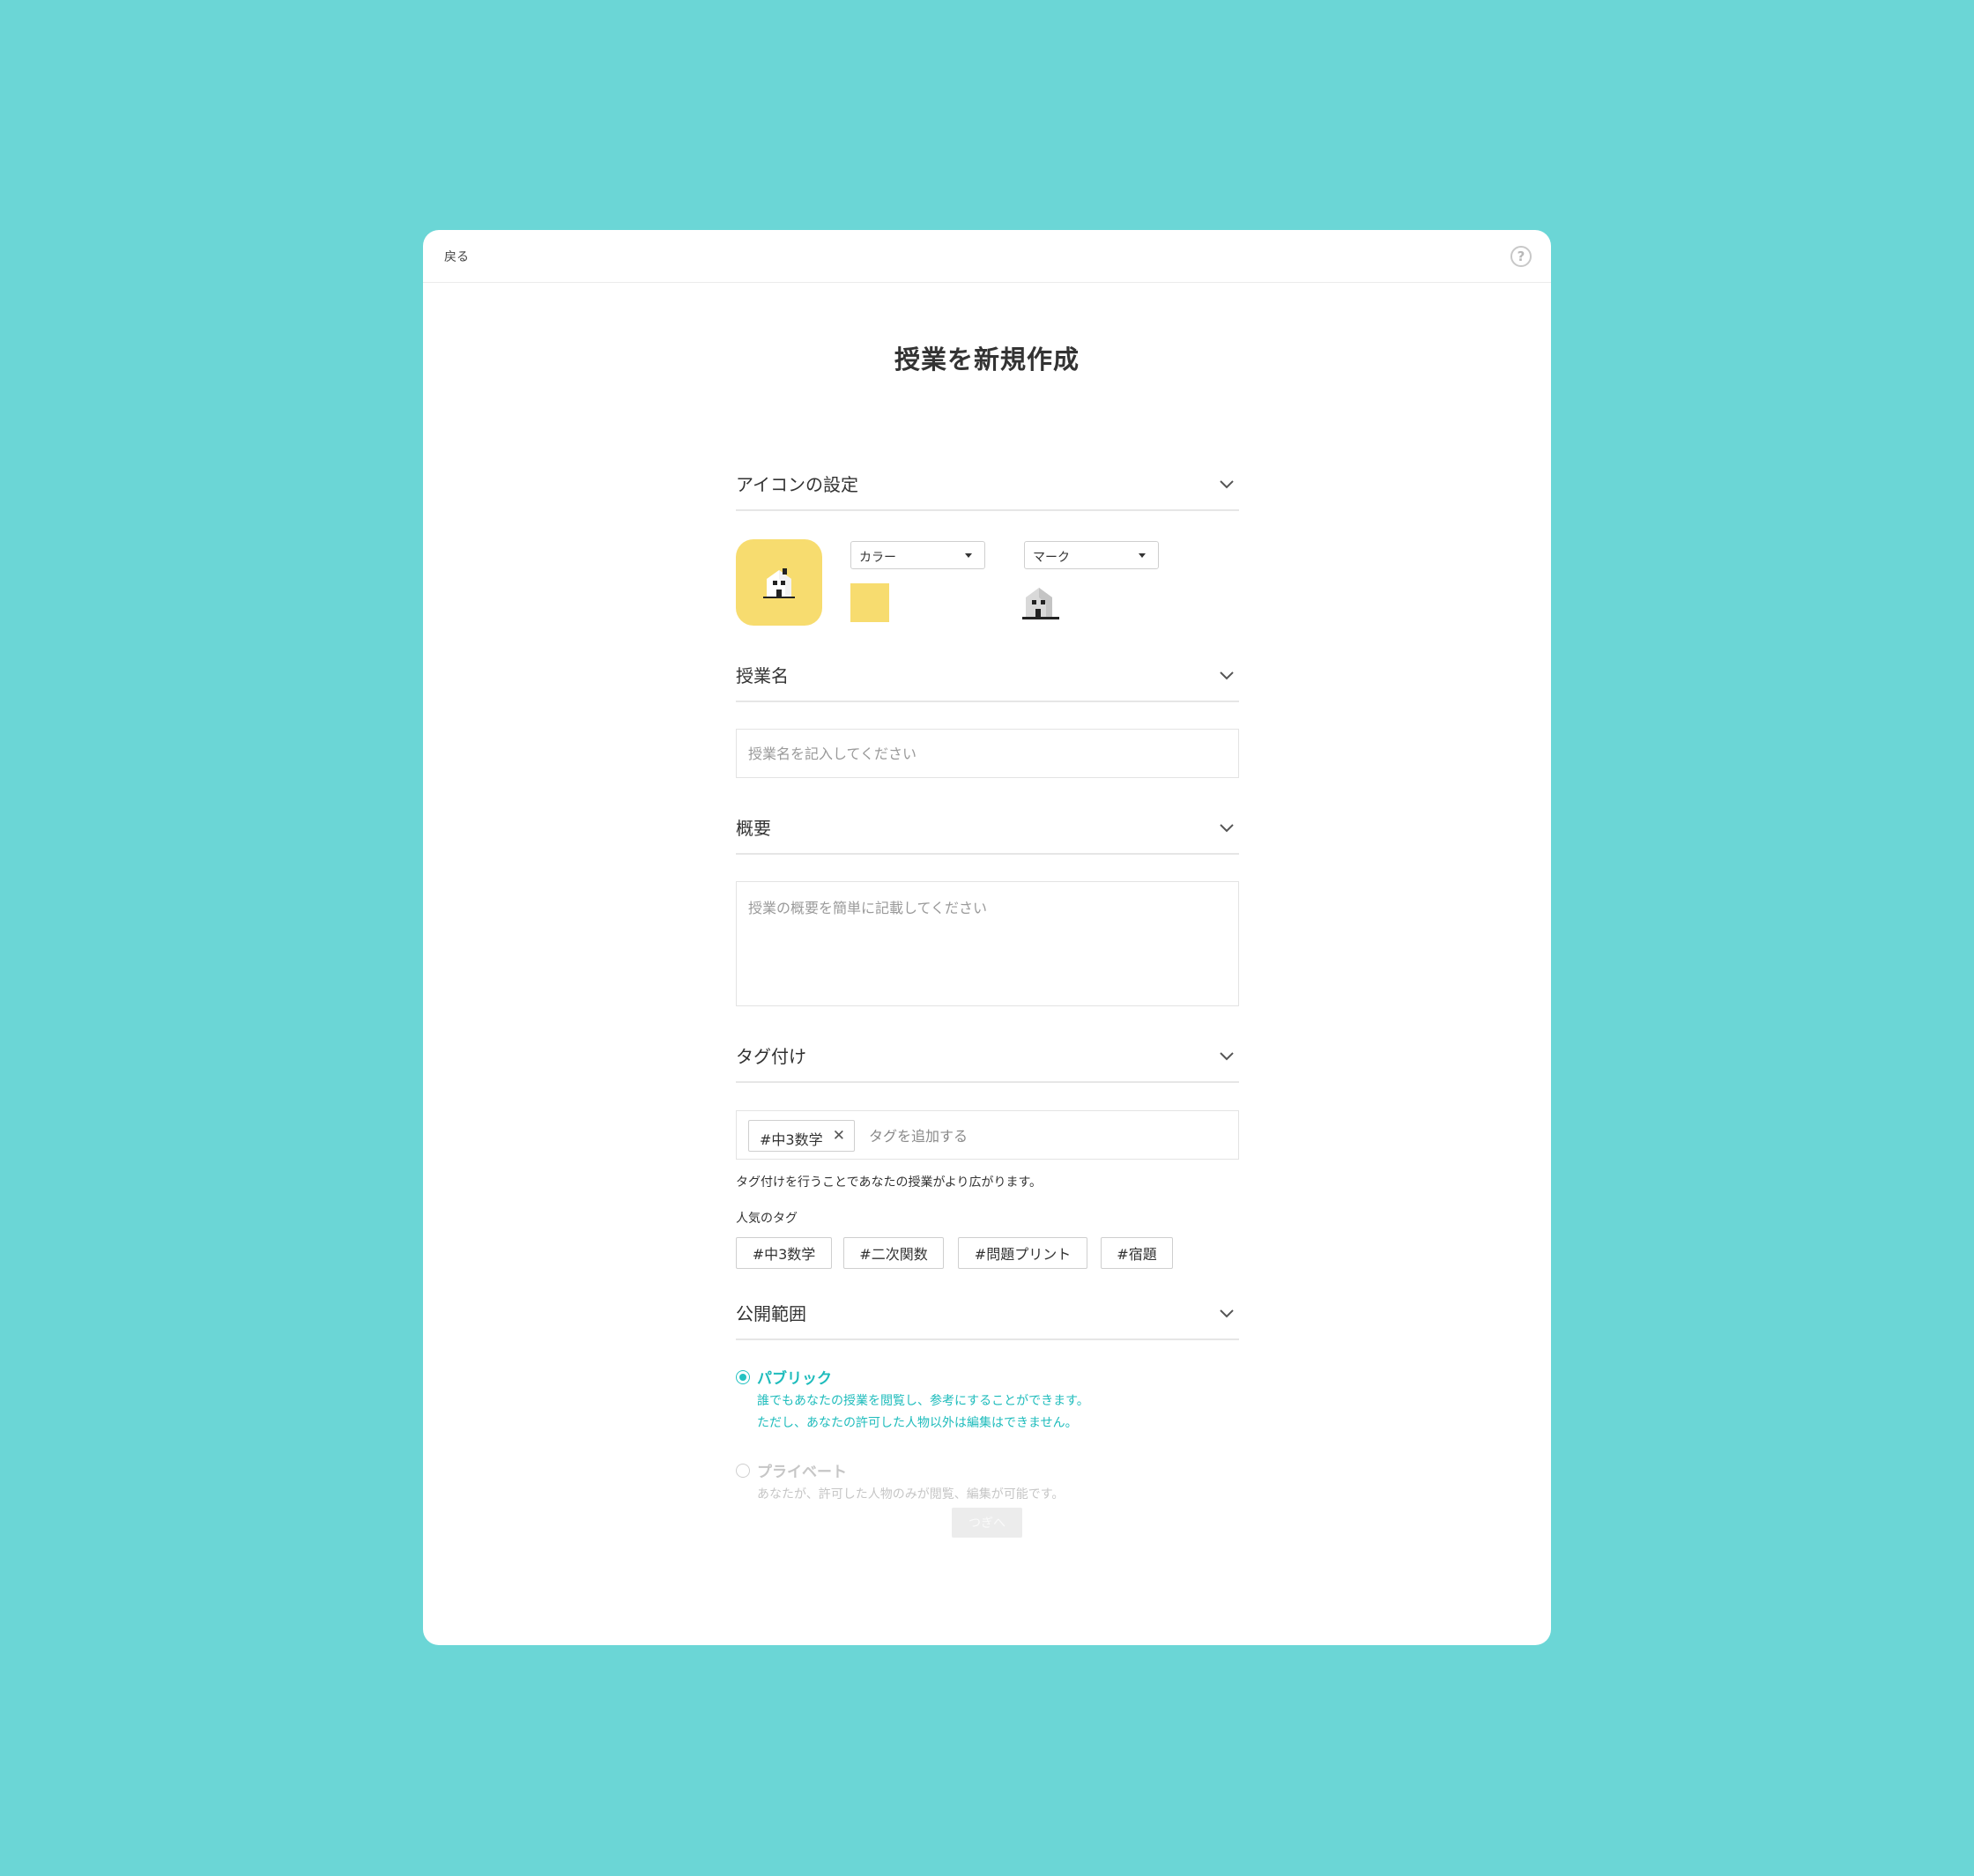 This screenshot has height=1876, width=1974. I want to click on close-icon: ✕, so click(839, 1136).